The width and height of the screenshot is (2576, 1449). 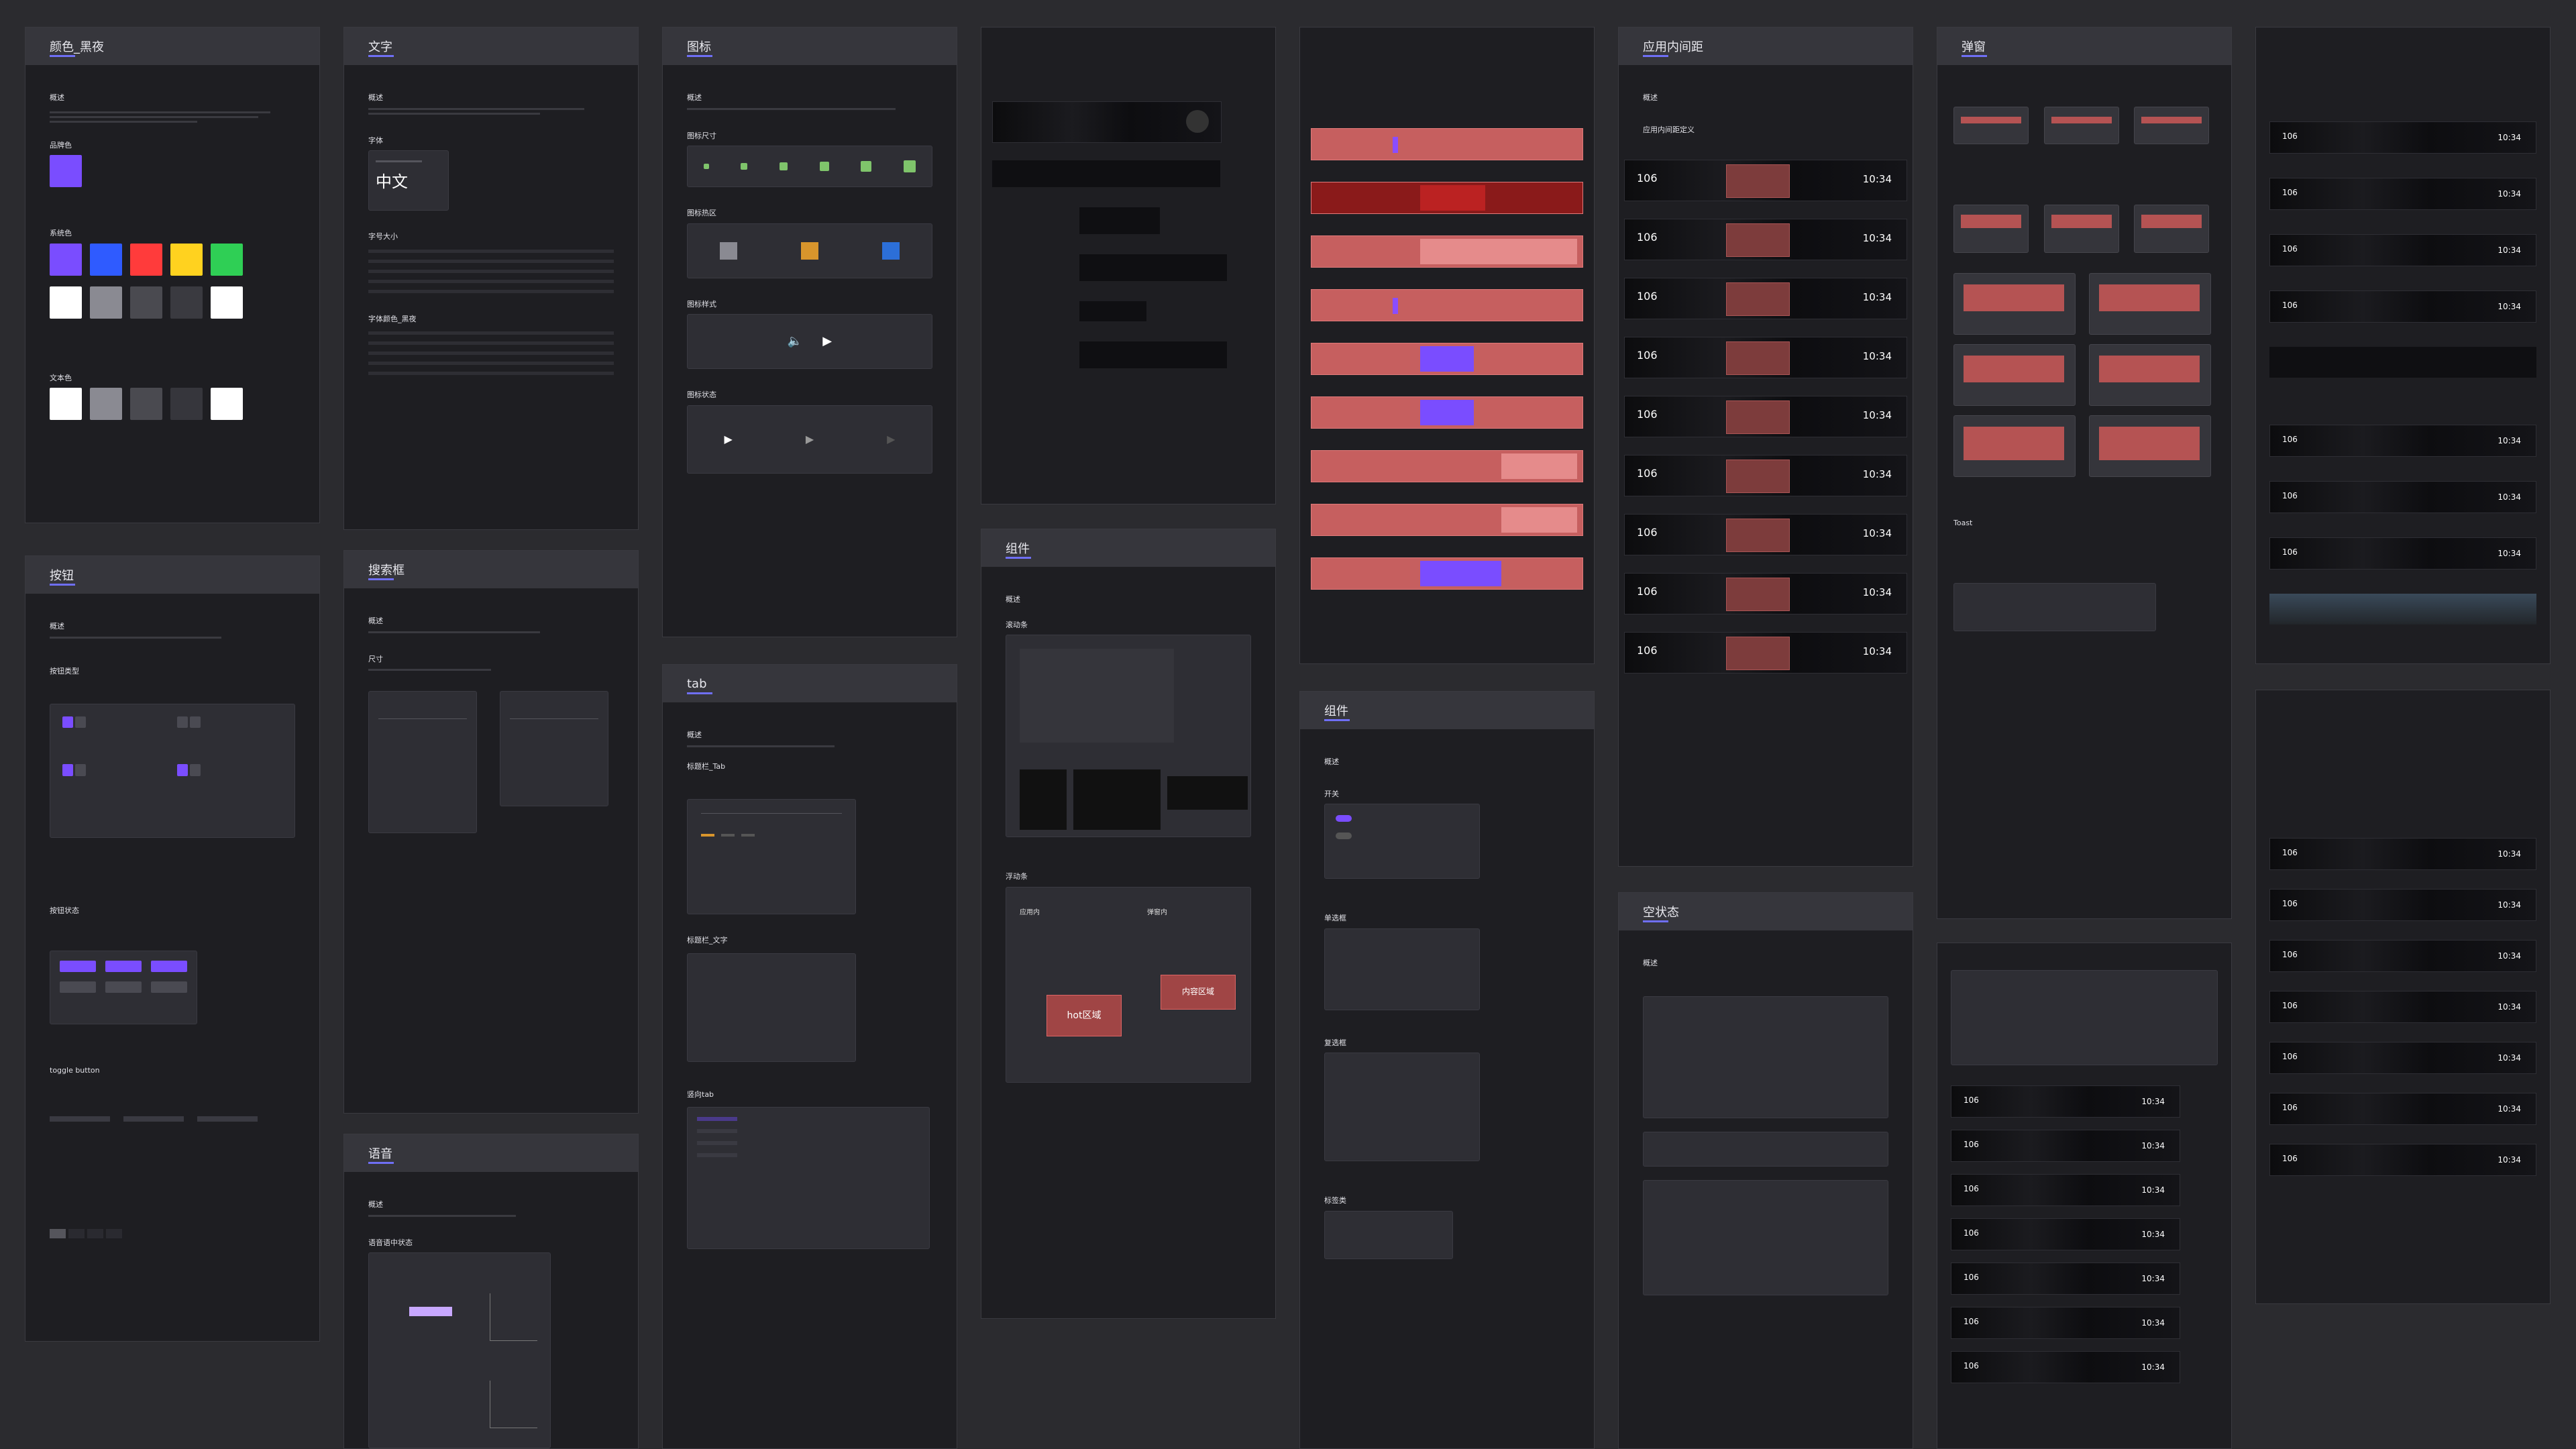 What do you see at coordinates (707, 940) in the screenshot?
I see `section-title-text: 标题栏_文字` at bounding box center [707, 940].